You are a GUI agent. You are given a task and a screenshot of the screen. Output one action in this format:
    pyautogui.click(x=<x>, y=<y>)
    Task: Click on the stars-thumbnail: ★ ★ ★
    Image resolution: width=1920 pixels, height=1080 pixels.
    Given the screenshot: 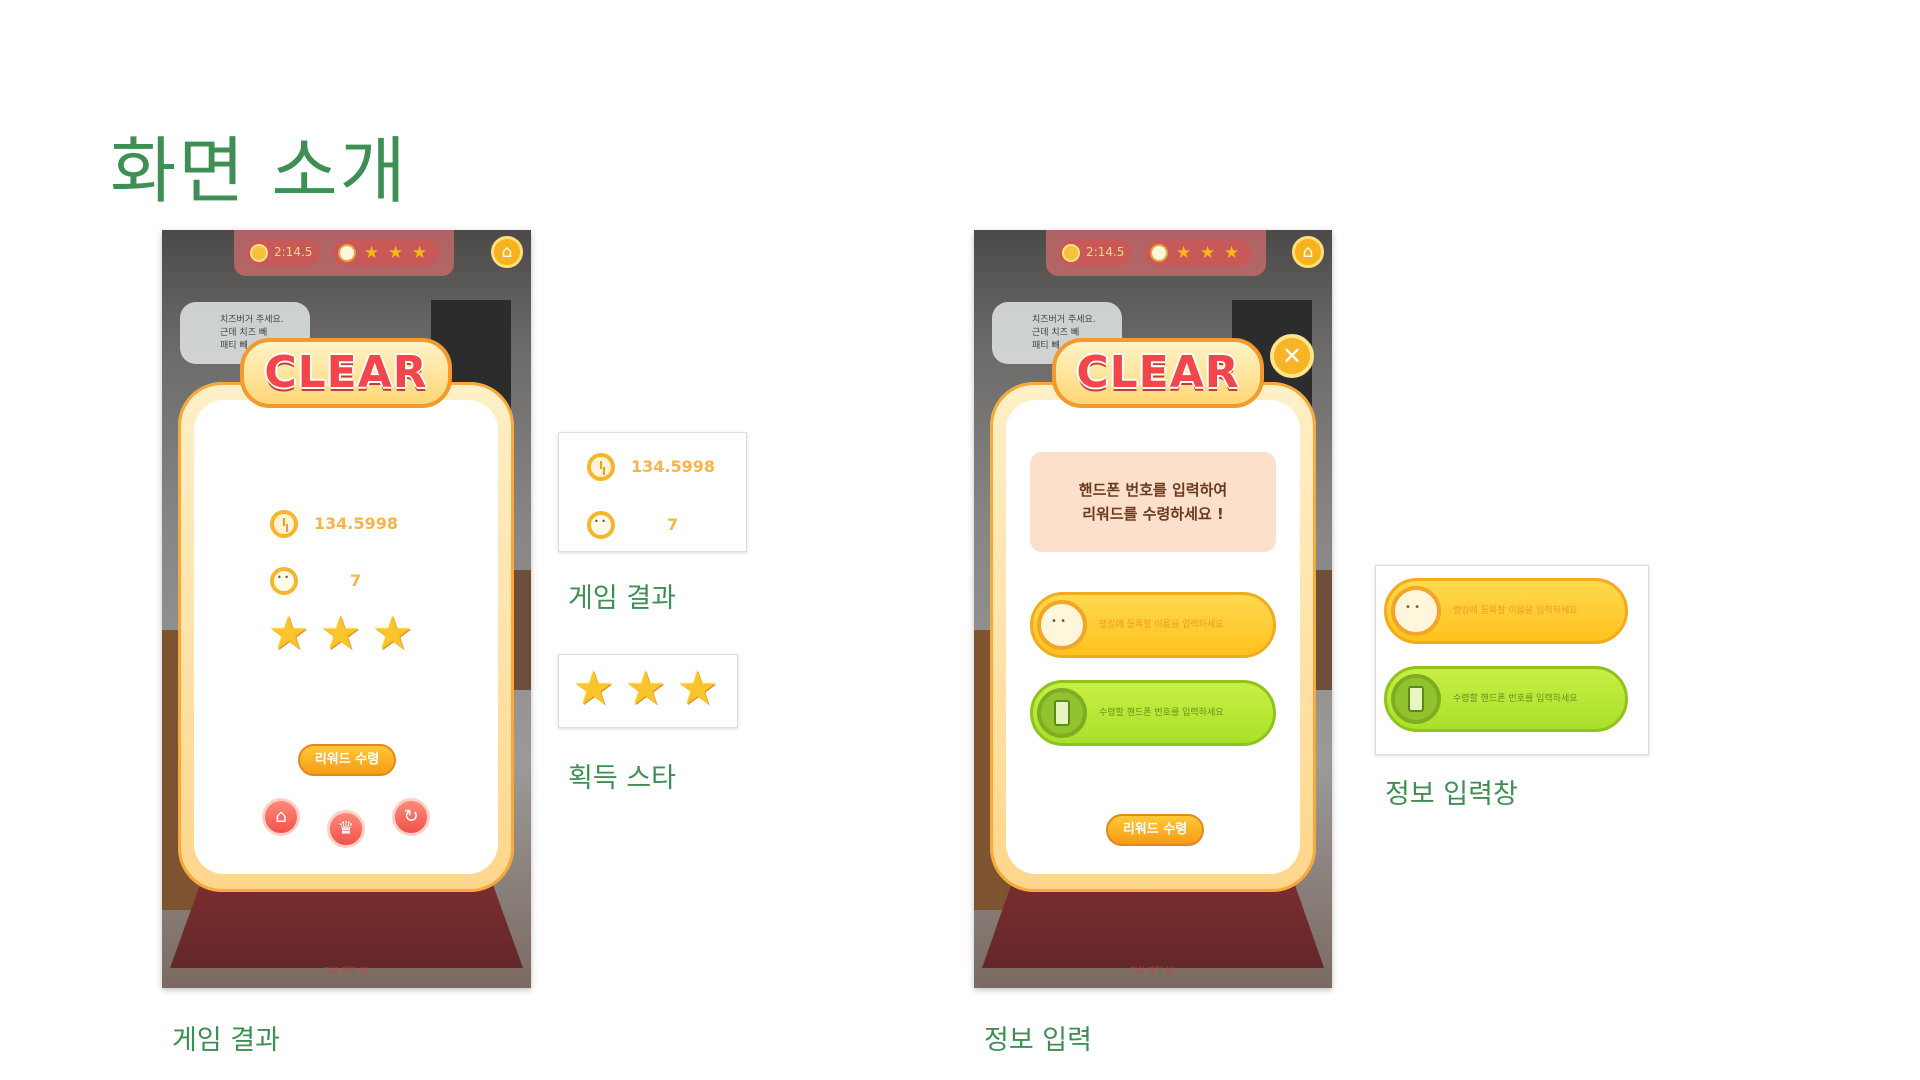 What is the action you would take?
    pyautogui.click(x=648, y=691)
    